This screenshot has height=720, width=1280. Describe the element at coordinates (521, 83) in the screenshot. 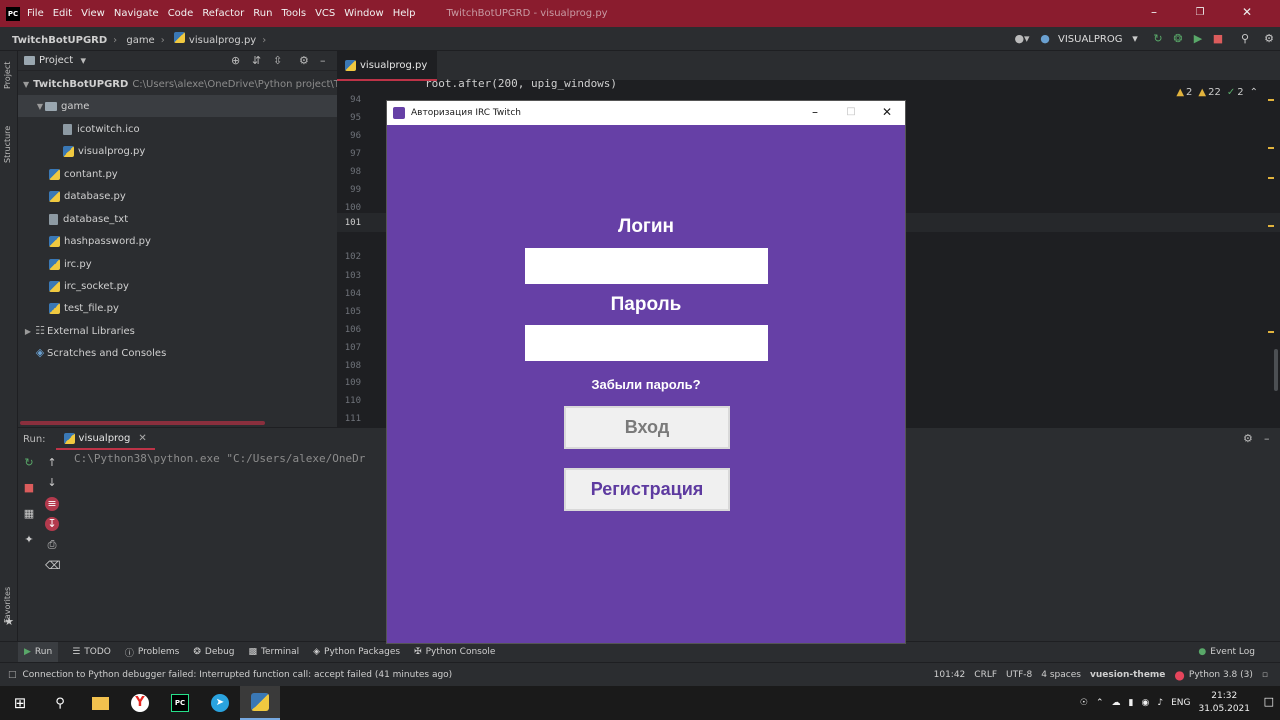

I see `code-line: root.after(200, upig_windows)` at that location.